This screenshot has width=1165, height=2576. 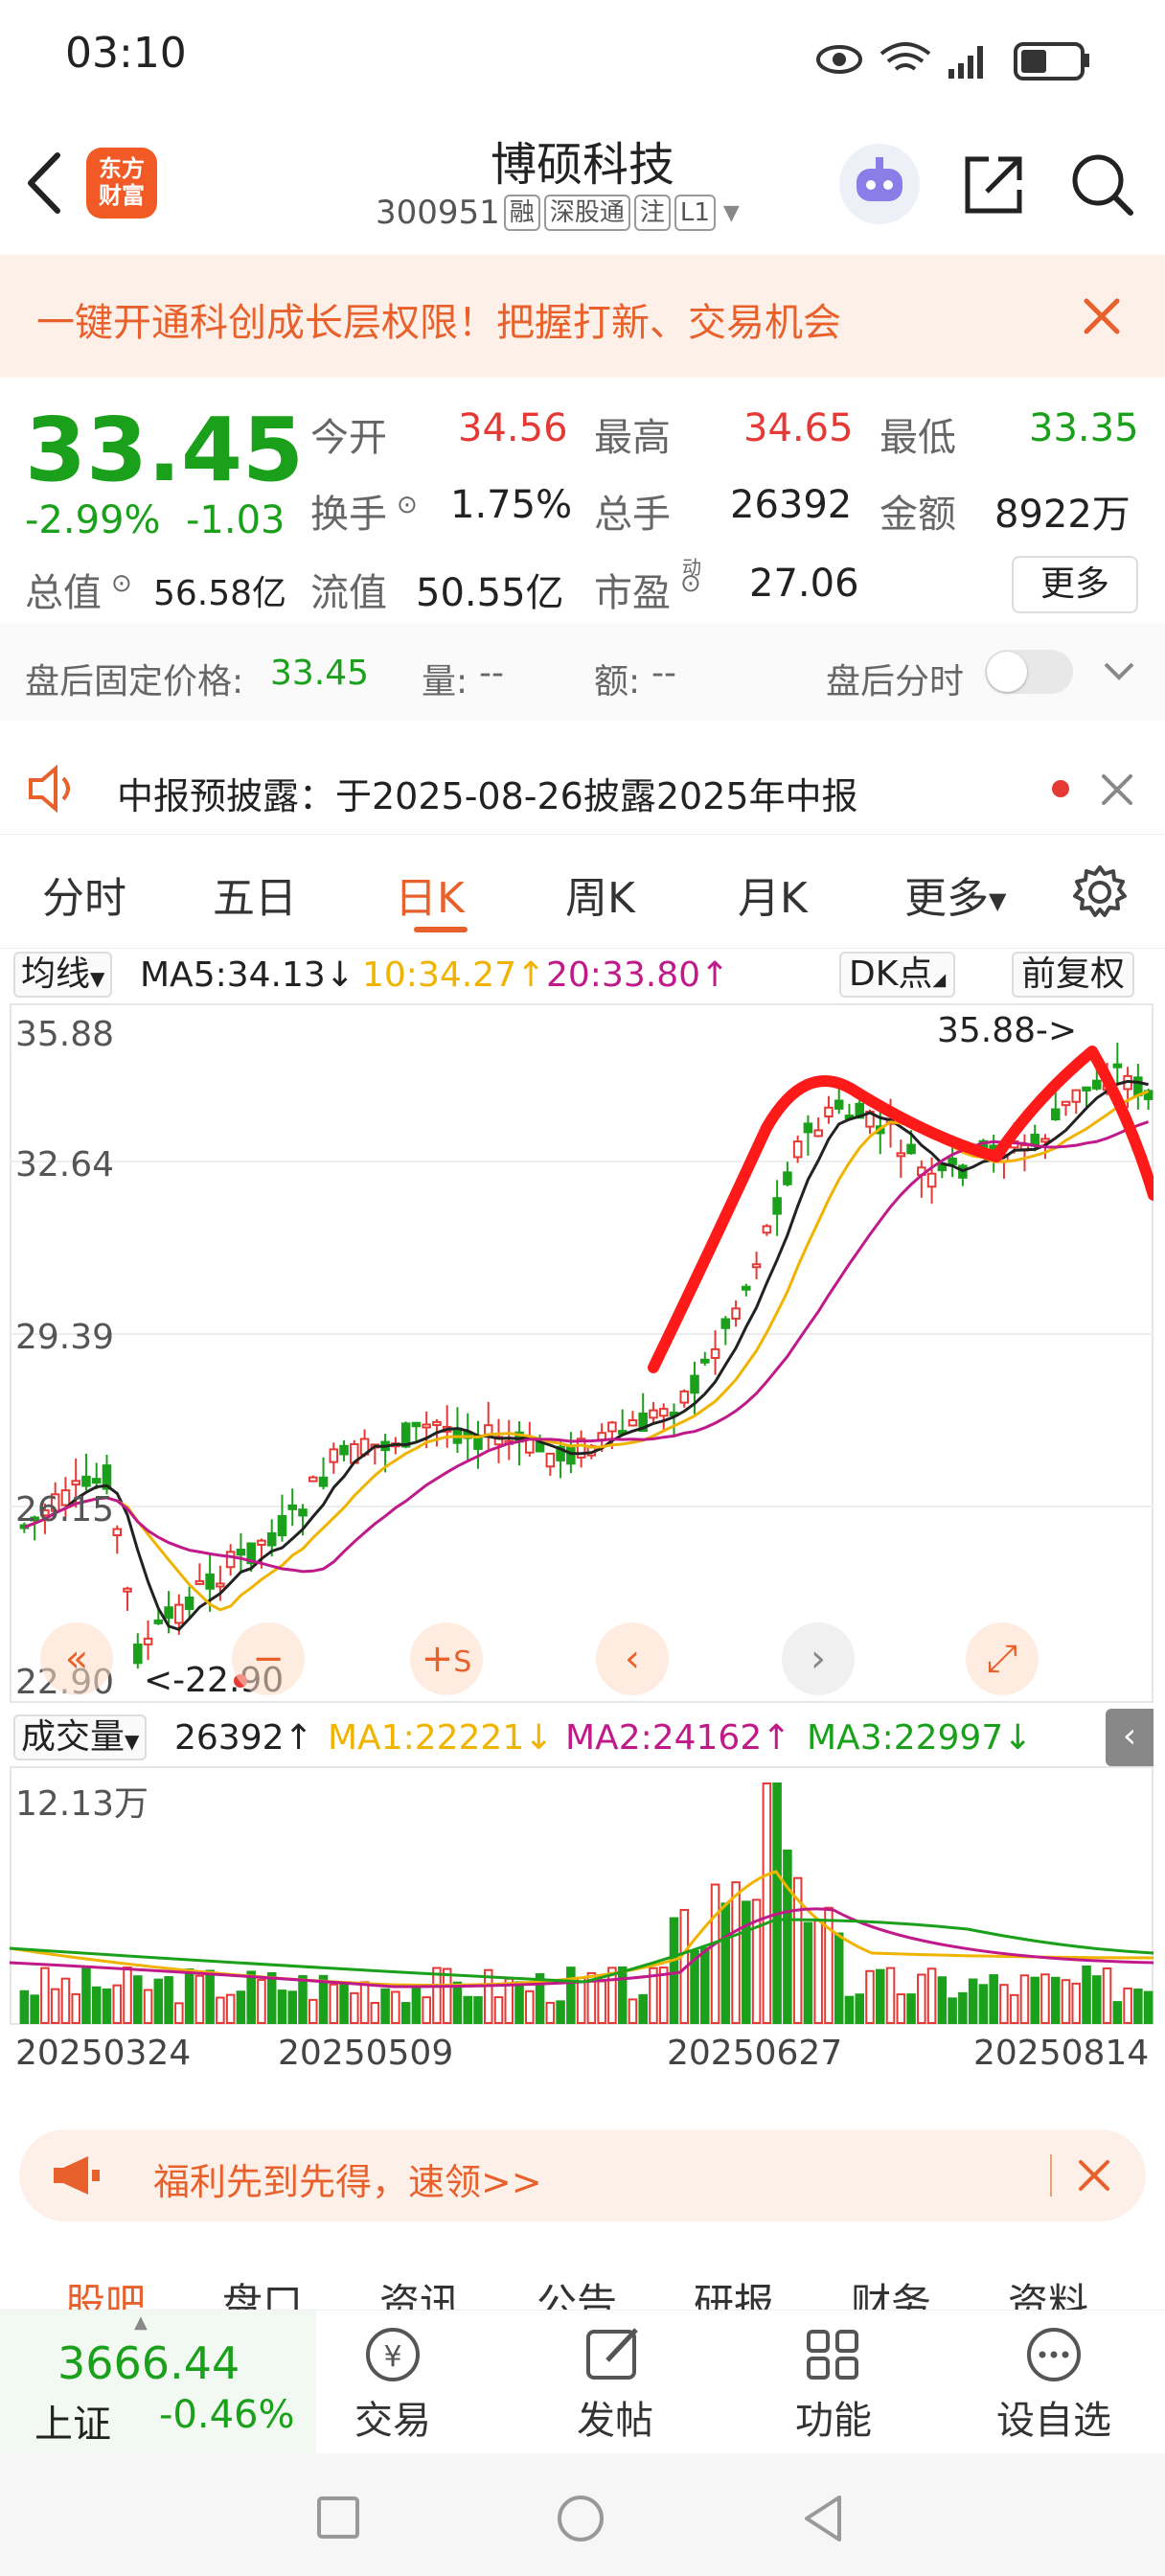 I want to click on tab-five-day: 五日, so click(x=255, y=894).